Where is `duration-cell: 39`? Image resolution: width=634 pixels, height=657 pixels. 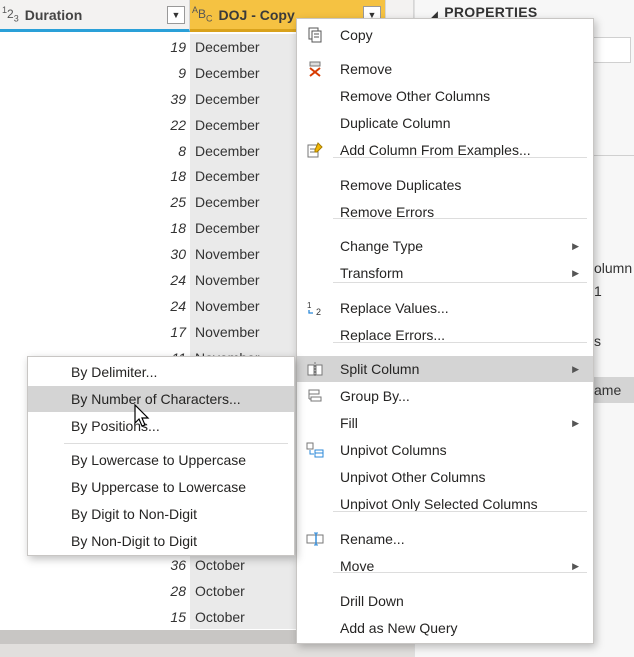 duration-cell: 39 is located at coordinates (93, 99).